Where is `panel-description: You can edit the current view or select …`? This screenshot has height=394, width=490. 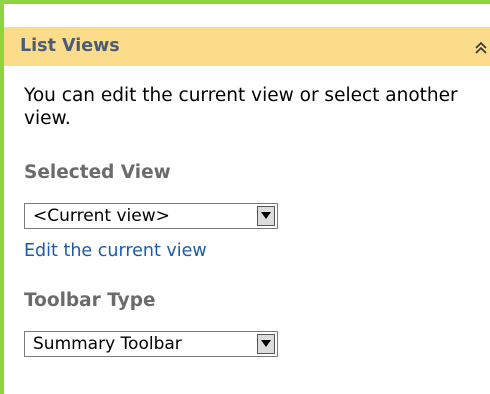 panel-description: You can edit the current view or select … is located at coordinates (241, 107).